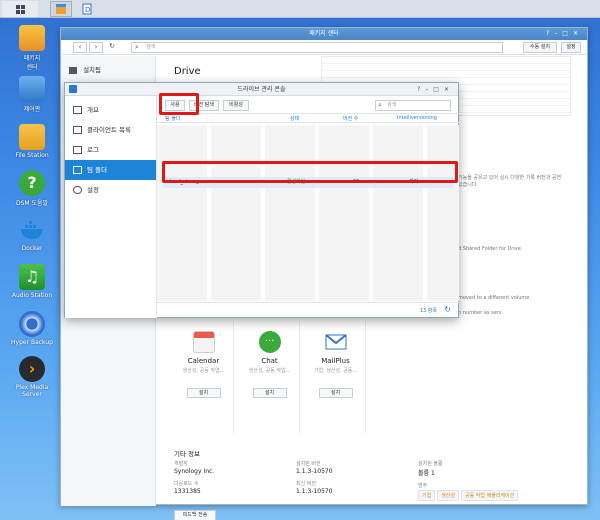 Image resolution: width=600 pixels, height=520 pixels. What do you see at coordinates (108, 70) in the screenshot?
I see `sidebar-item-installed: 설치됨` at bounding box center [108, 70].